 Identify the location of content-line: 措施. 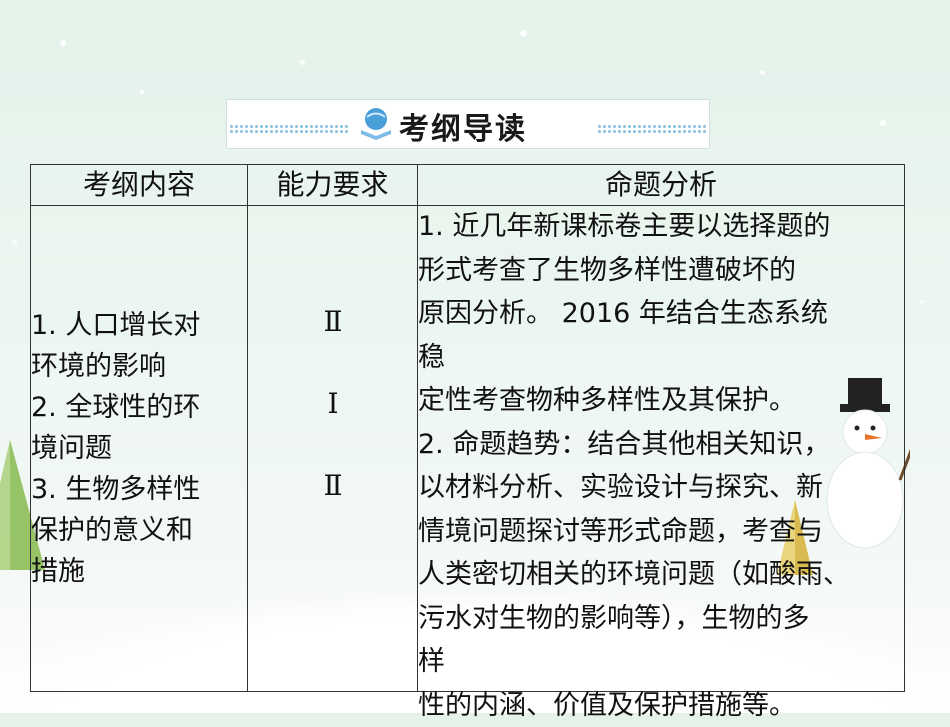
(139, 571).